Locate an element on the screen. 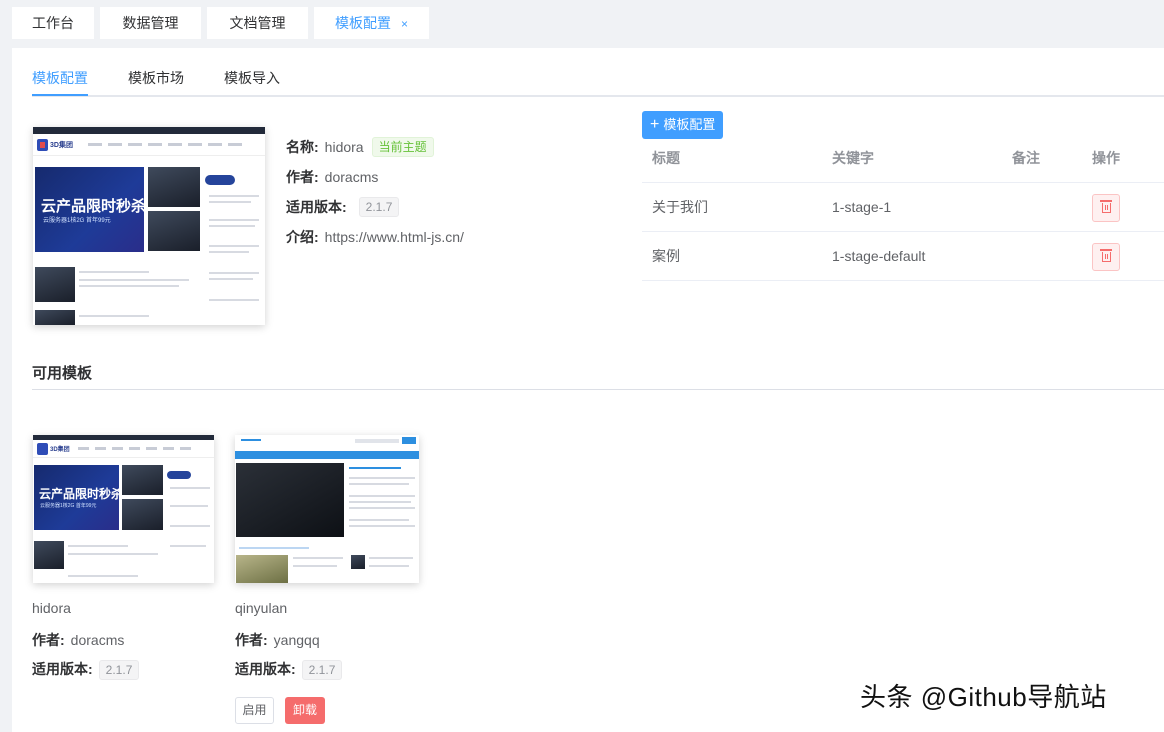  tab-template-config: 模板配置 × is located at coordinates (371, 23).